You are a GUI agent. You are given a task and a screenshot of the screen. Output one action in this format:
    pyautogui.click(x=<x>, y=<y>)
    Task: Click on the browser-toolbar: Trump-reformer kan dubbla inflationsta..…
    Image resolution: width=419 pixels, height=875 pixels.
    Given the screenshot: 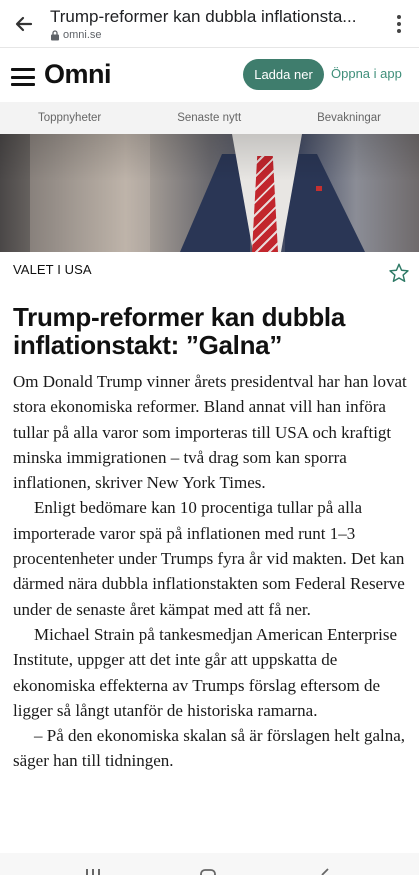 What is the action you would take?
    pyautogui.click(x=209, y=24)
    